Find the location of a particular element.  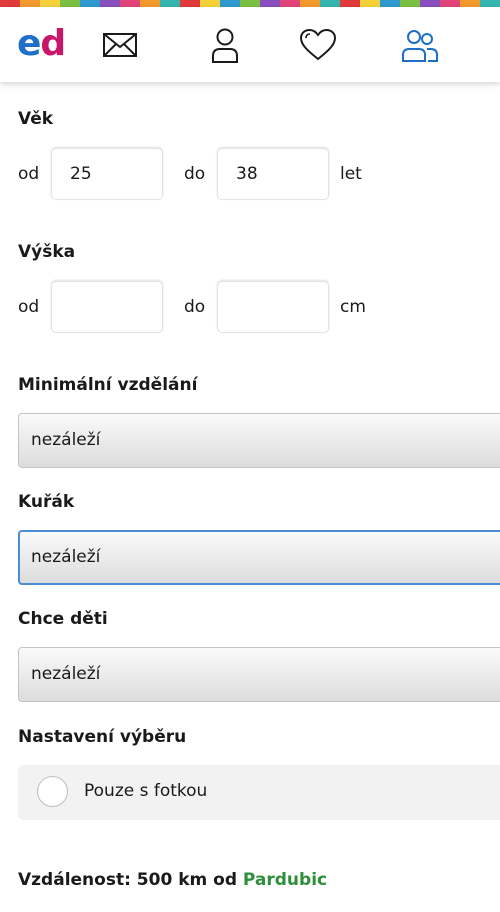

height-to-label: do is located at coordinates (195, 307).